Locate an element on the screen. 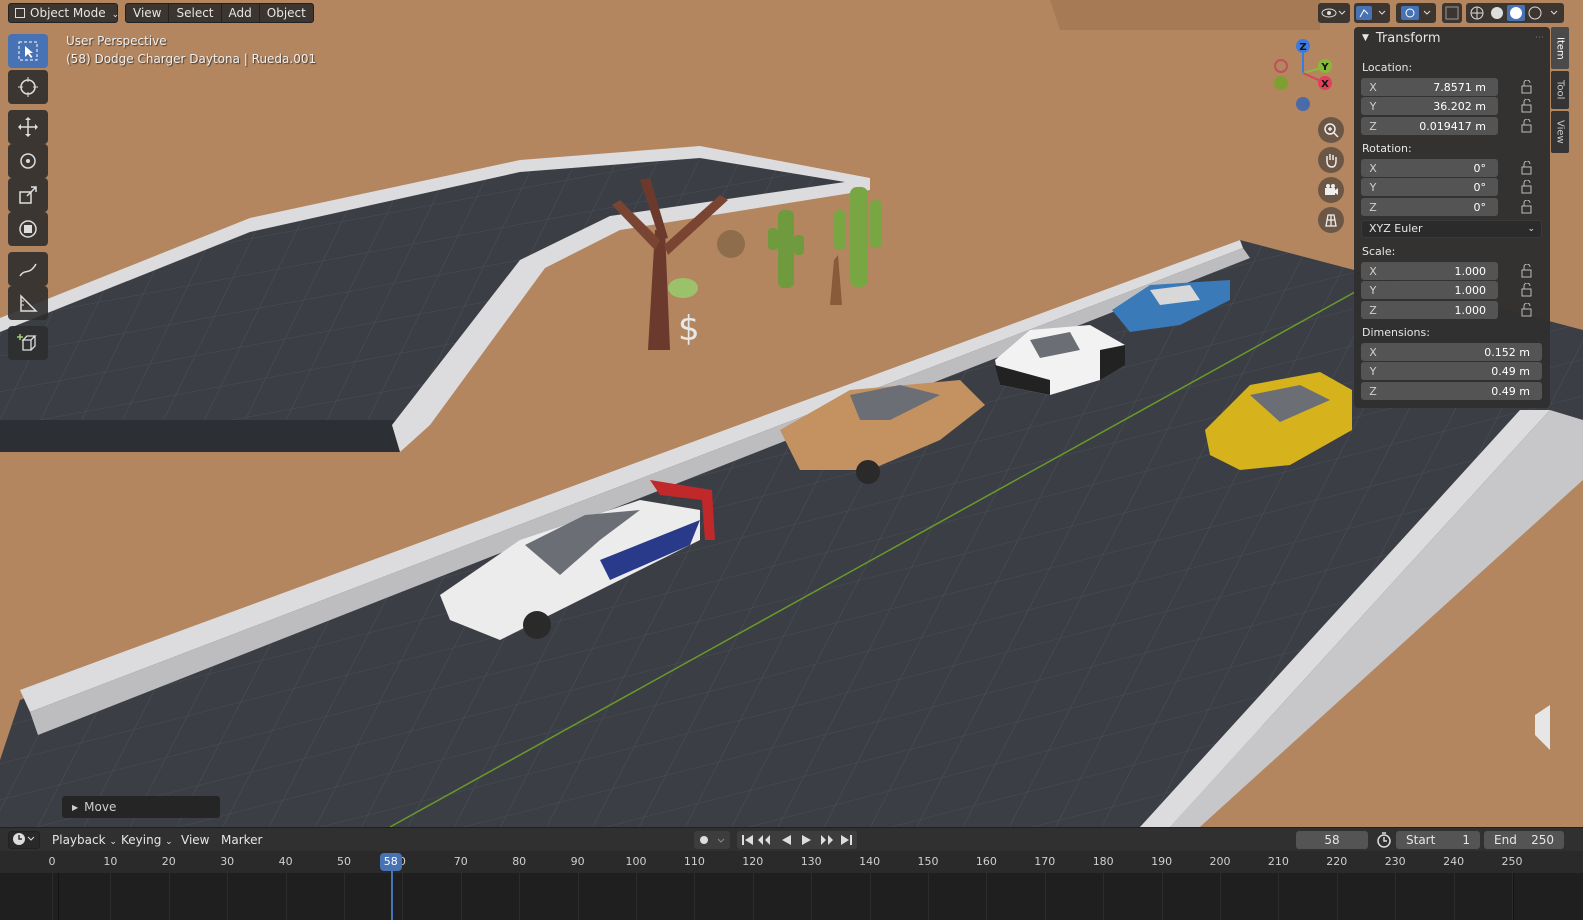 The height and width of the screenshot is (920, 1583). select-box-icon is located at coordinates (28, 51).